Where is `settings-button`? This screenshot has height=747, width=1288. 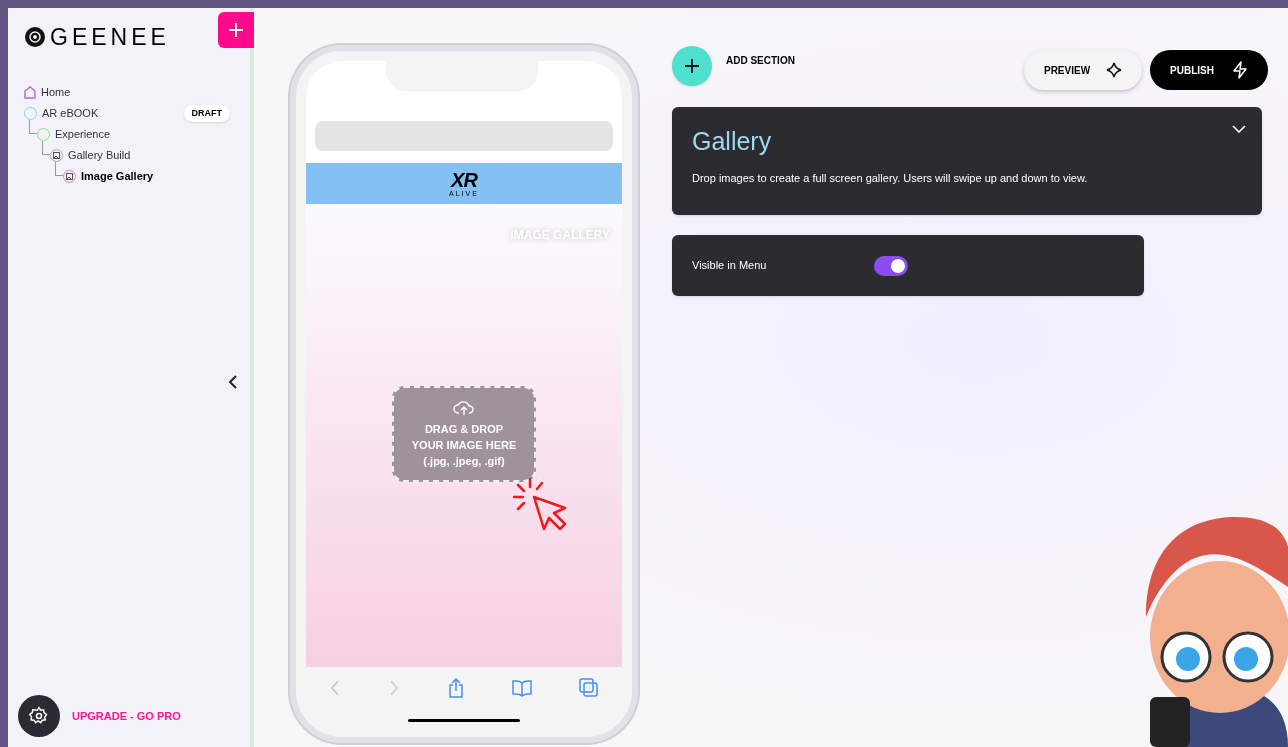
settings-button is located at coordinates (39, 716).